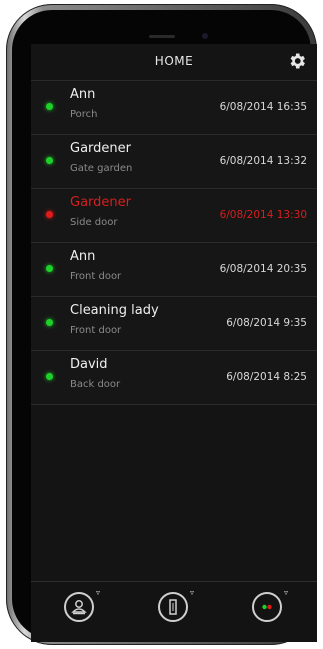  What do you see at coordinates (174, 107) in the screenshot?
I see `event-row: Ann Porch 6/08/2014 16:35` at bounding box center [174, 107].